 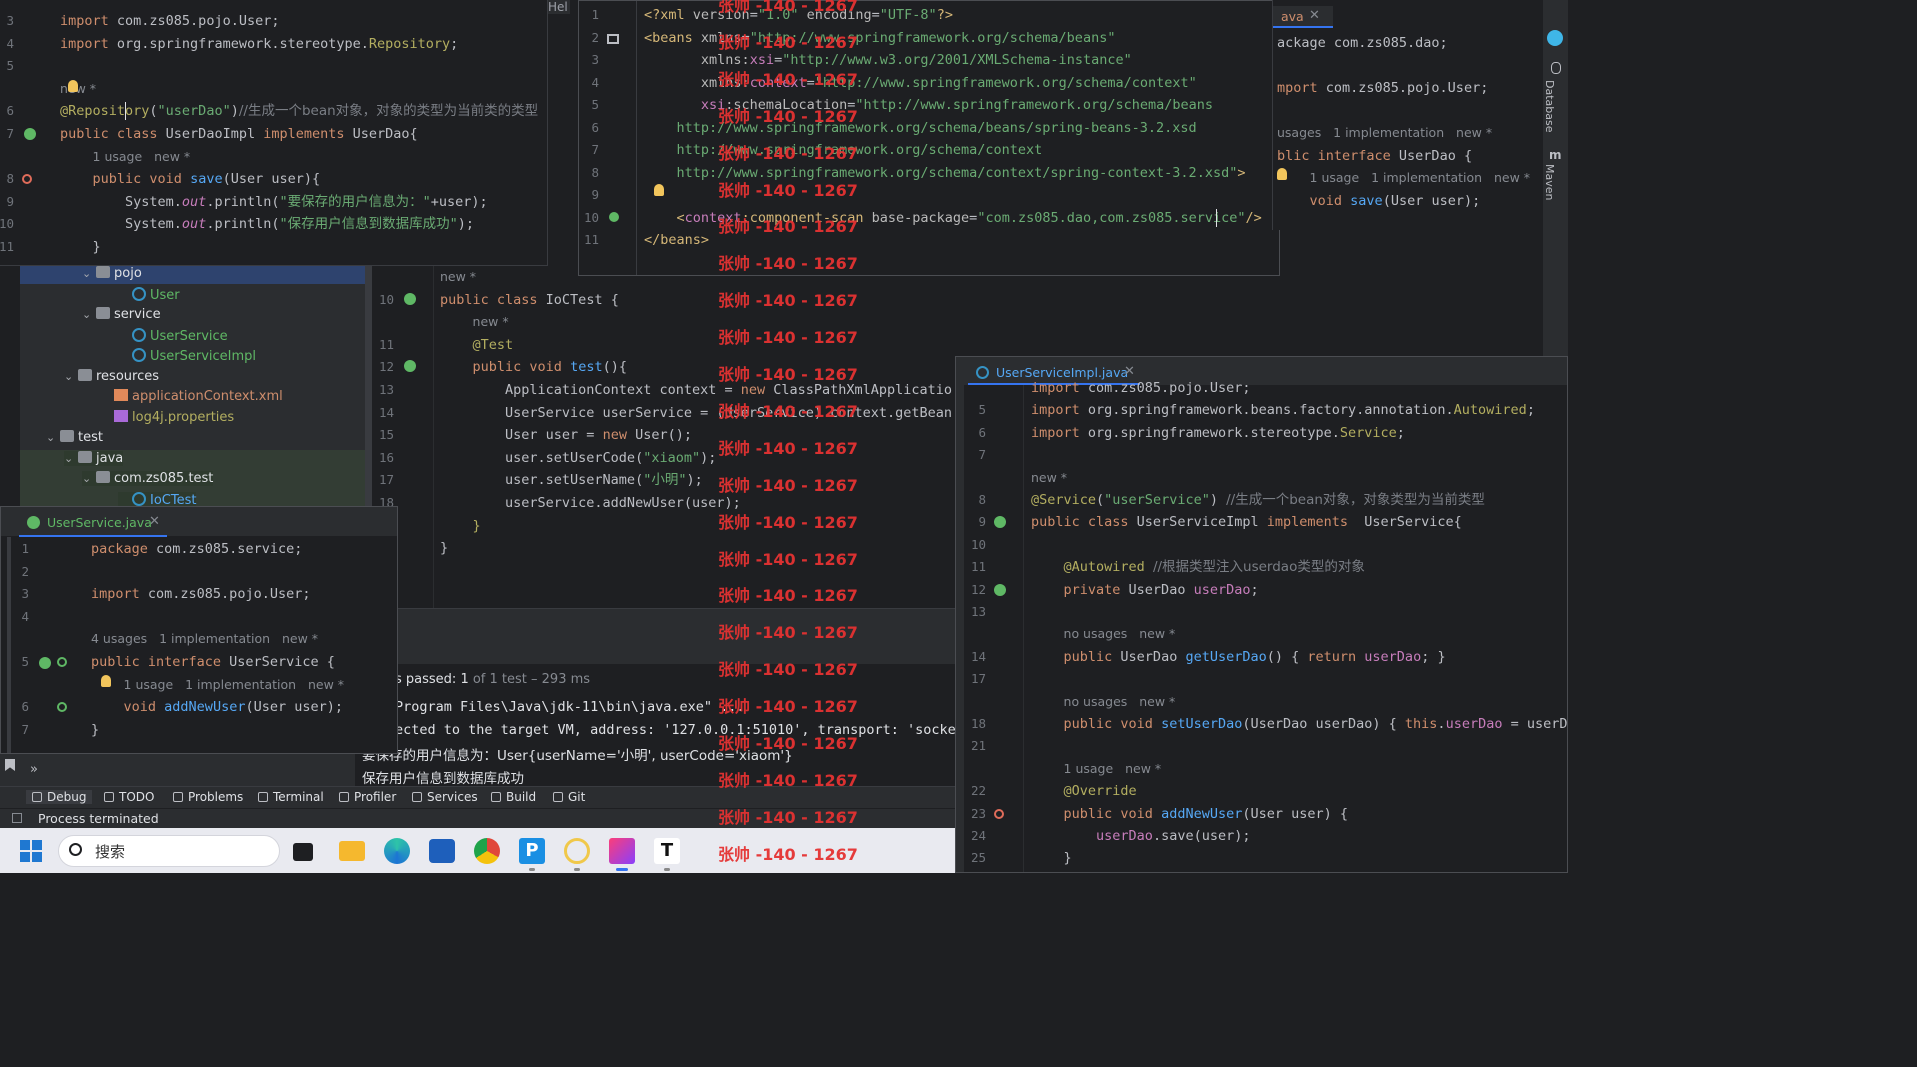 What do you see at coordinates (31, 851) in the screenshot?
I see `start-icon` at bounding box center [31, 851].